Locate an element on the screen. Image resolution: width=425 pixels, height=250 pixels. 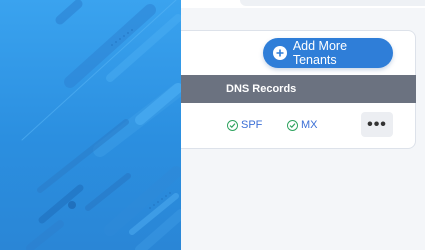
table-header: DNS Records is located at coordinates (298, 89).